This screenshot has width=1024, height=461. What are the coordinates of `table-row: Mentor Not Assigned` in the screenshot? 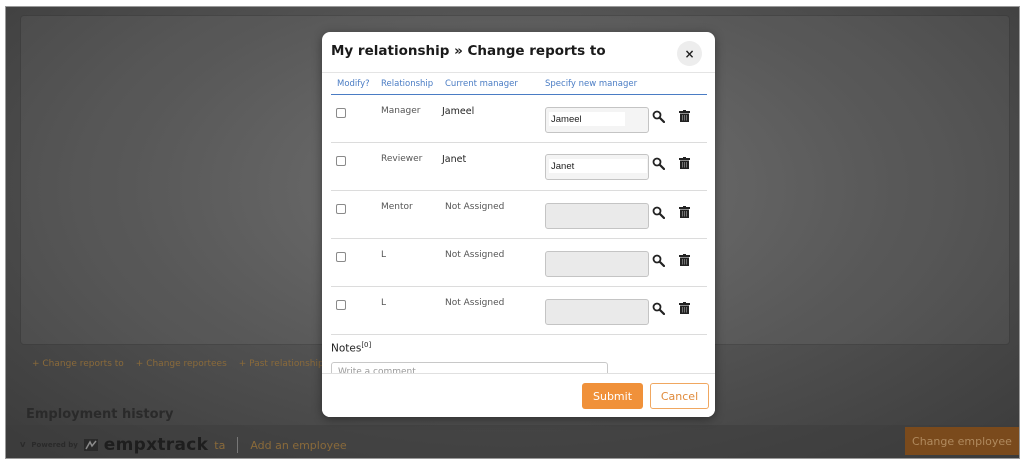 It's located at (519, 215).